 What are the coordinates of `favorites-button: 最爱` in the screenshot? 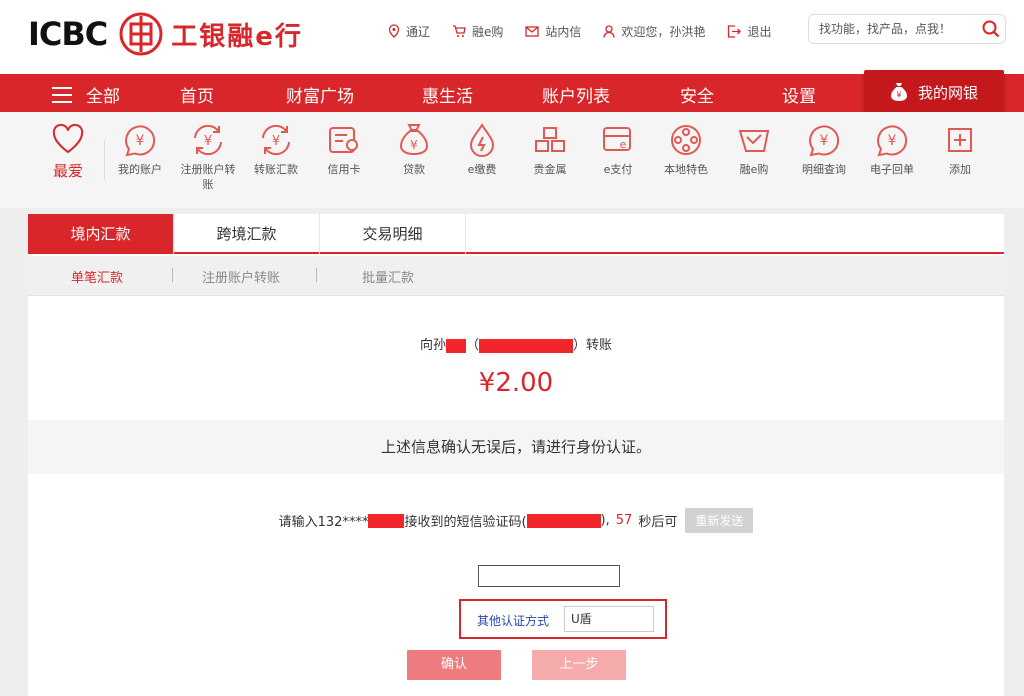 It's located at (68, 152).